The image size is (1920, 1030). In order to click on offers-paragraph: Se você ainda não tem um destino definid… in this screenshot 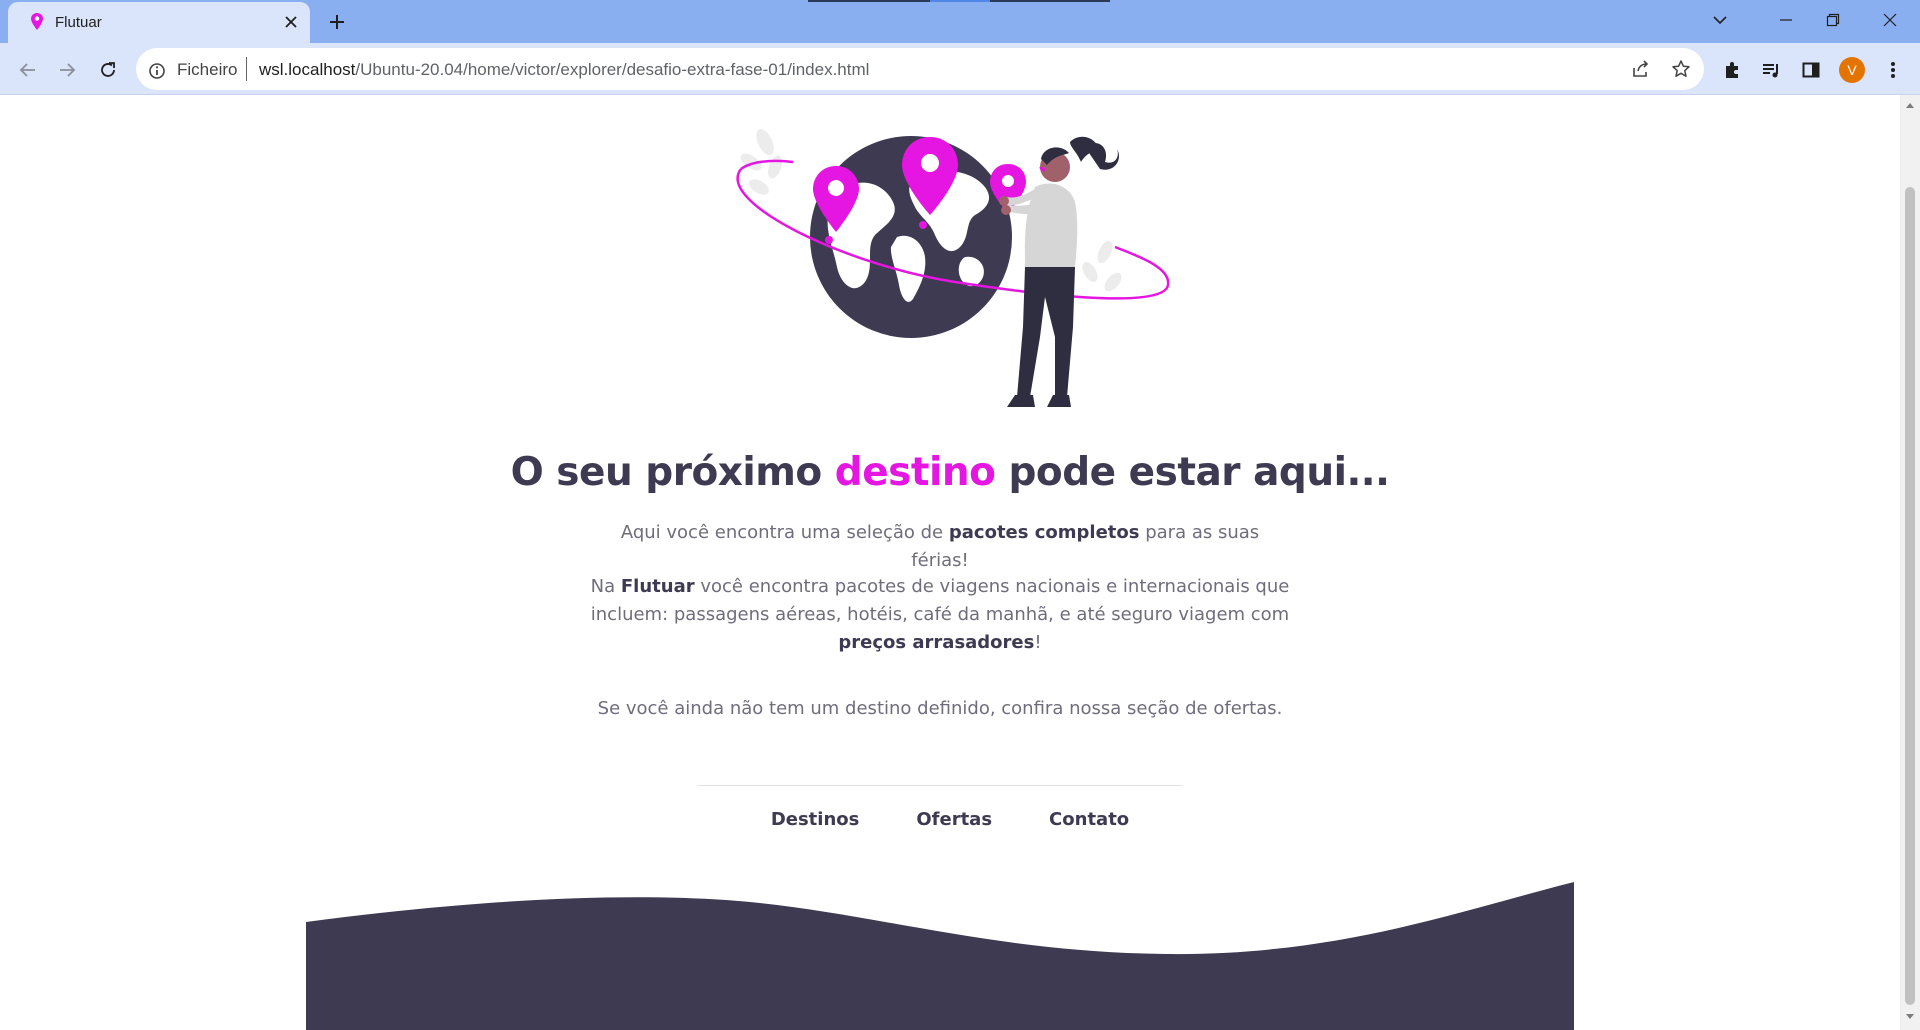, I will do `click(940, 708)`.